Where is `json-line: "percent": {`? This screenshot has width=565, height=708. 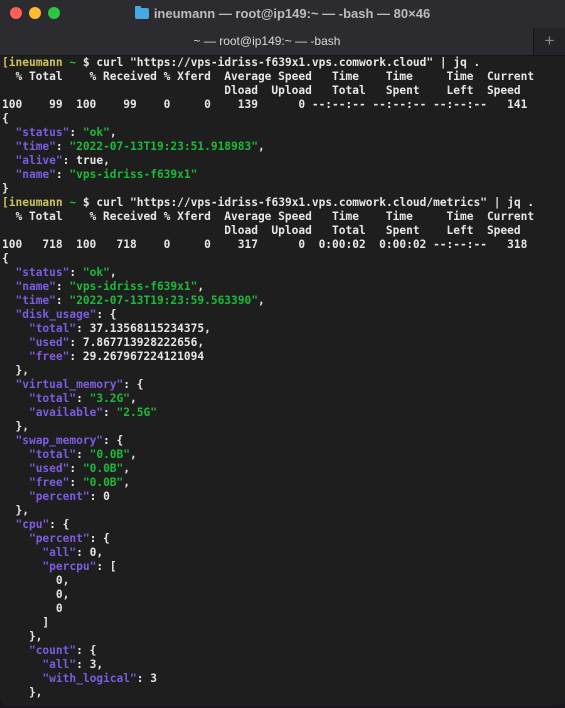
json-line: "percent": { is located at coordinates (69, 538).